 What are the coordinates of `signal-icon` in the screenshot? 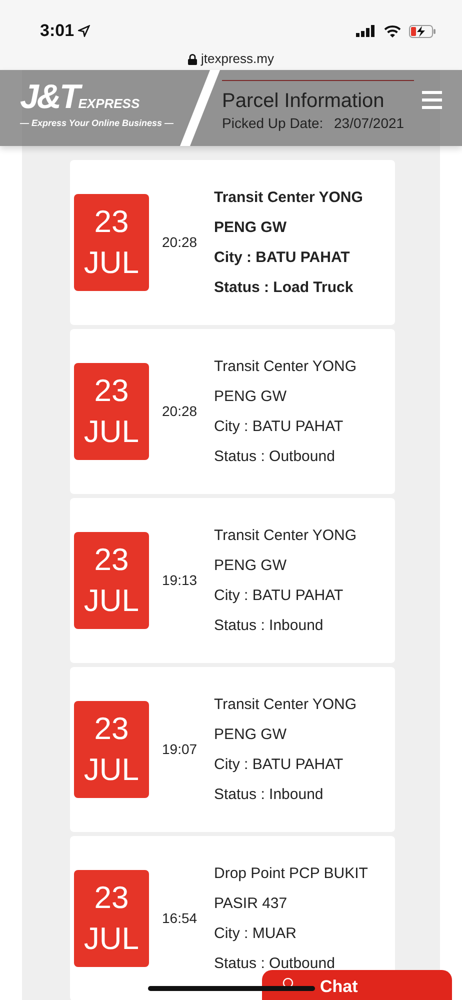 It's located at (366, 31).